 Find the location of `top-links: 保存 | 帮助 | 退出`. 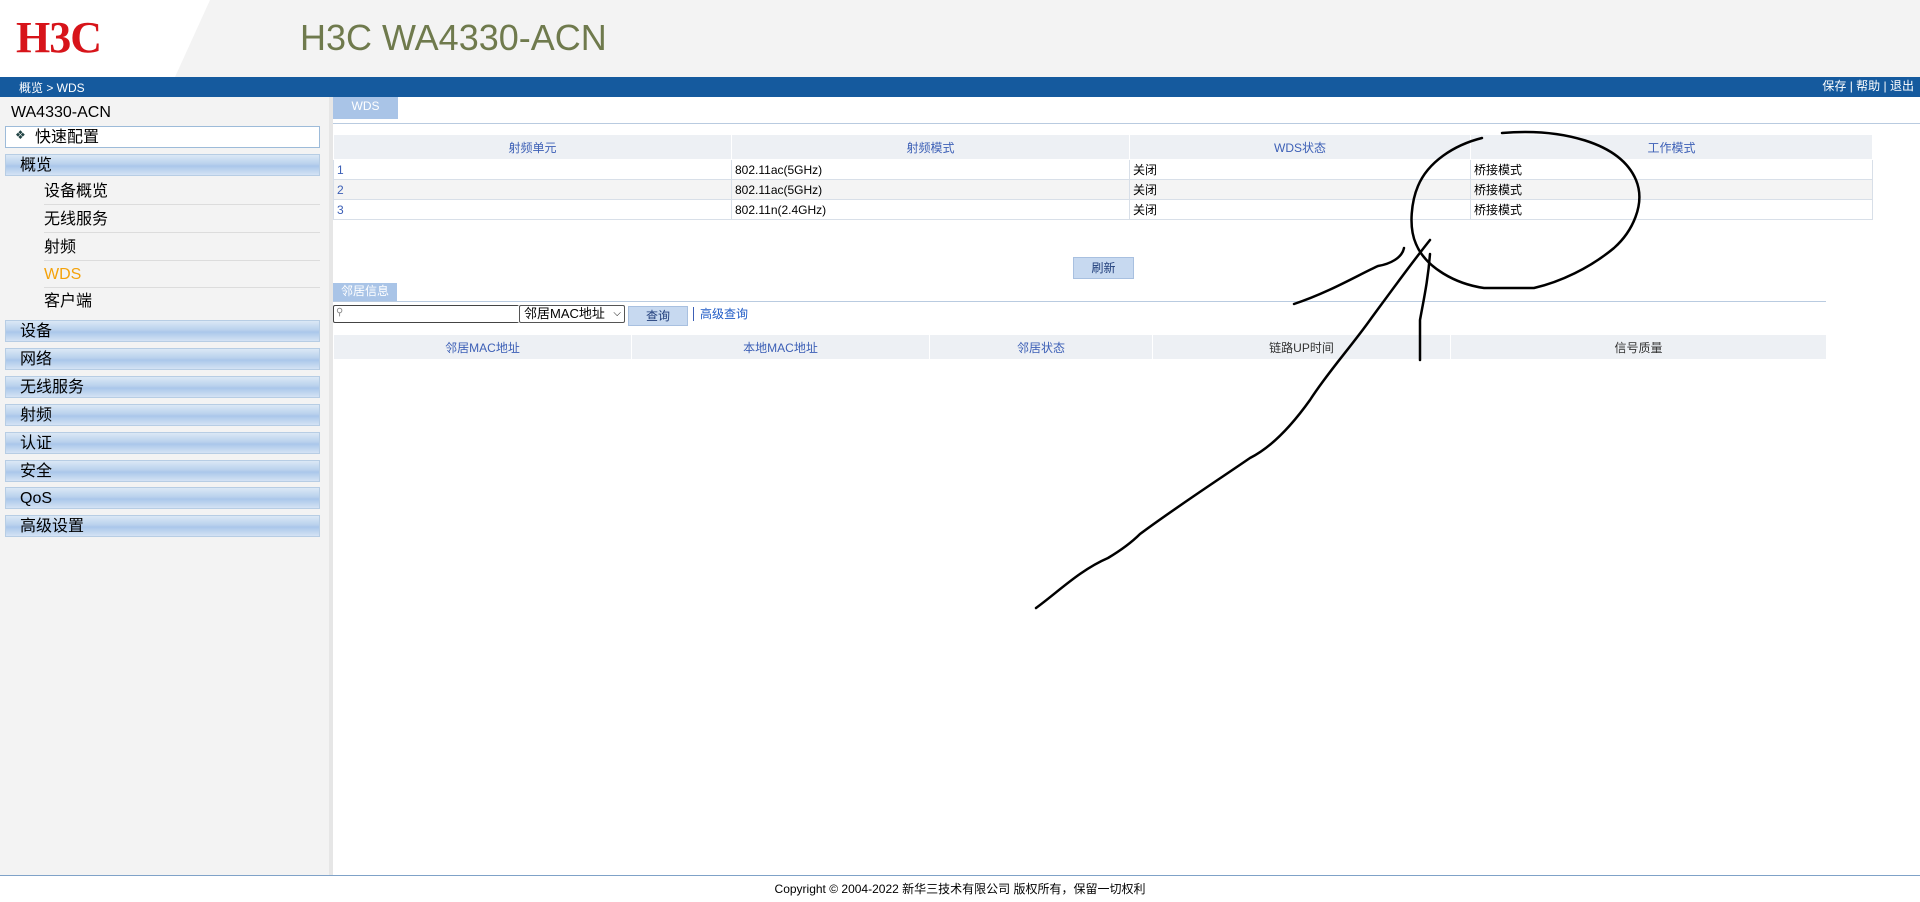

top-links: 保存 | 帮助 | 退出 is located at coordinates (1868, 86).